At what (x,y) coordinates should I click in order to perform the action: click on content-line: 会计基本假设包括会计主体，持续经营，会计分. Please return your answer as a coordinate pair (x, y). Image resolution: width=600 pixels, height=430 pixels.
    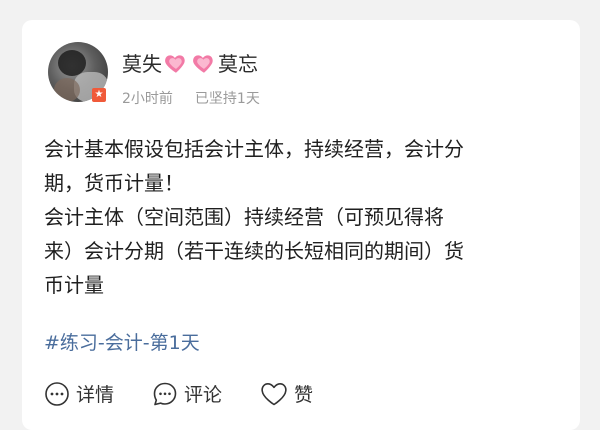
    Looking at the image, I should click on (254, 149).